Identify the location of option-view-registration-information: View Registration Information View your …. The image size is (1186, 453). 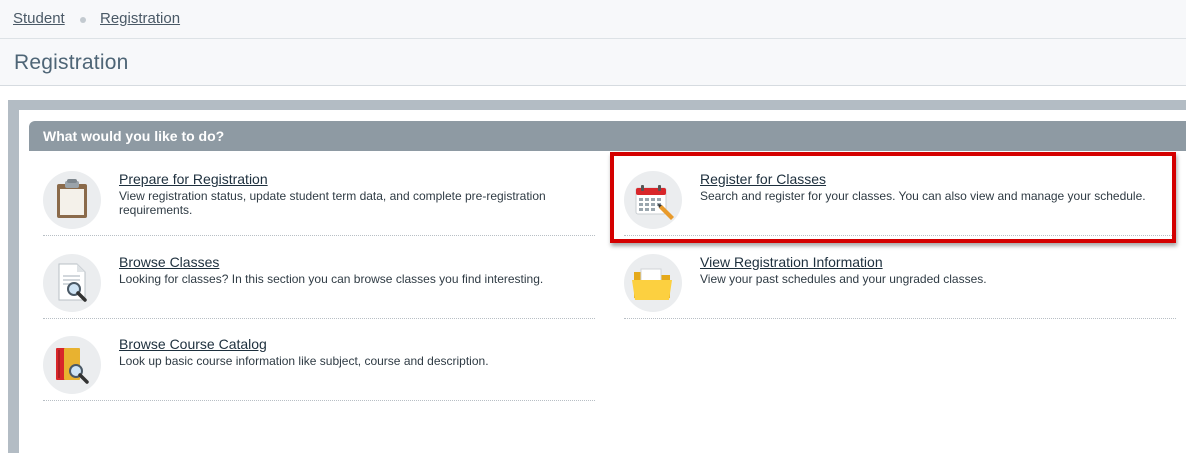
(900, 286).